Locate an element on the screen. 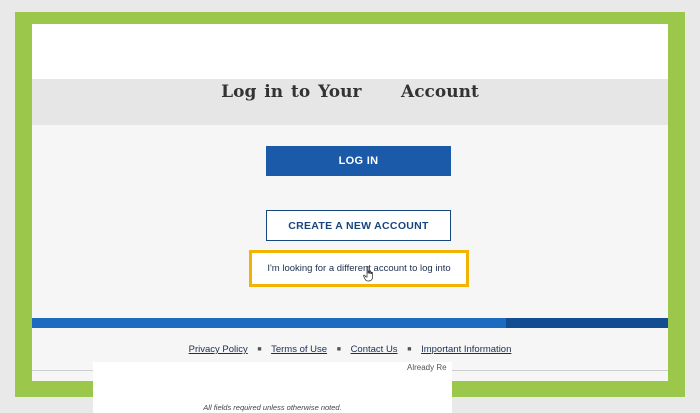 This screenshot has height=413, width=700. privacy-policy-link: Privacy Policy is located at coordinates (218, 349).